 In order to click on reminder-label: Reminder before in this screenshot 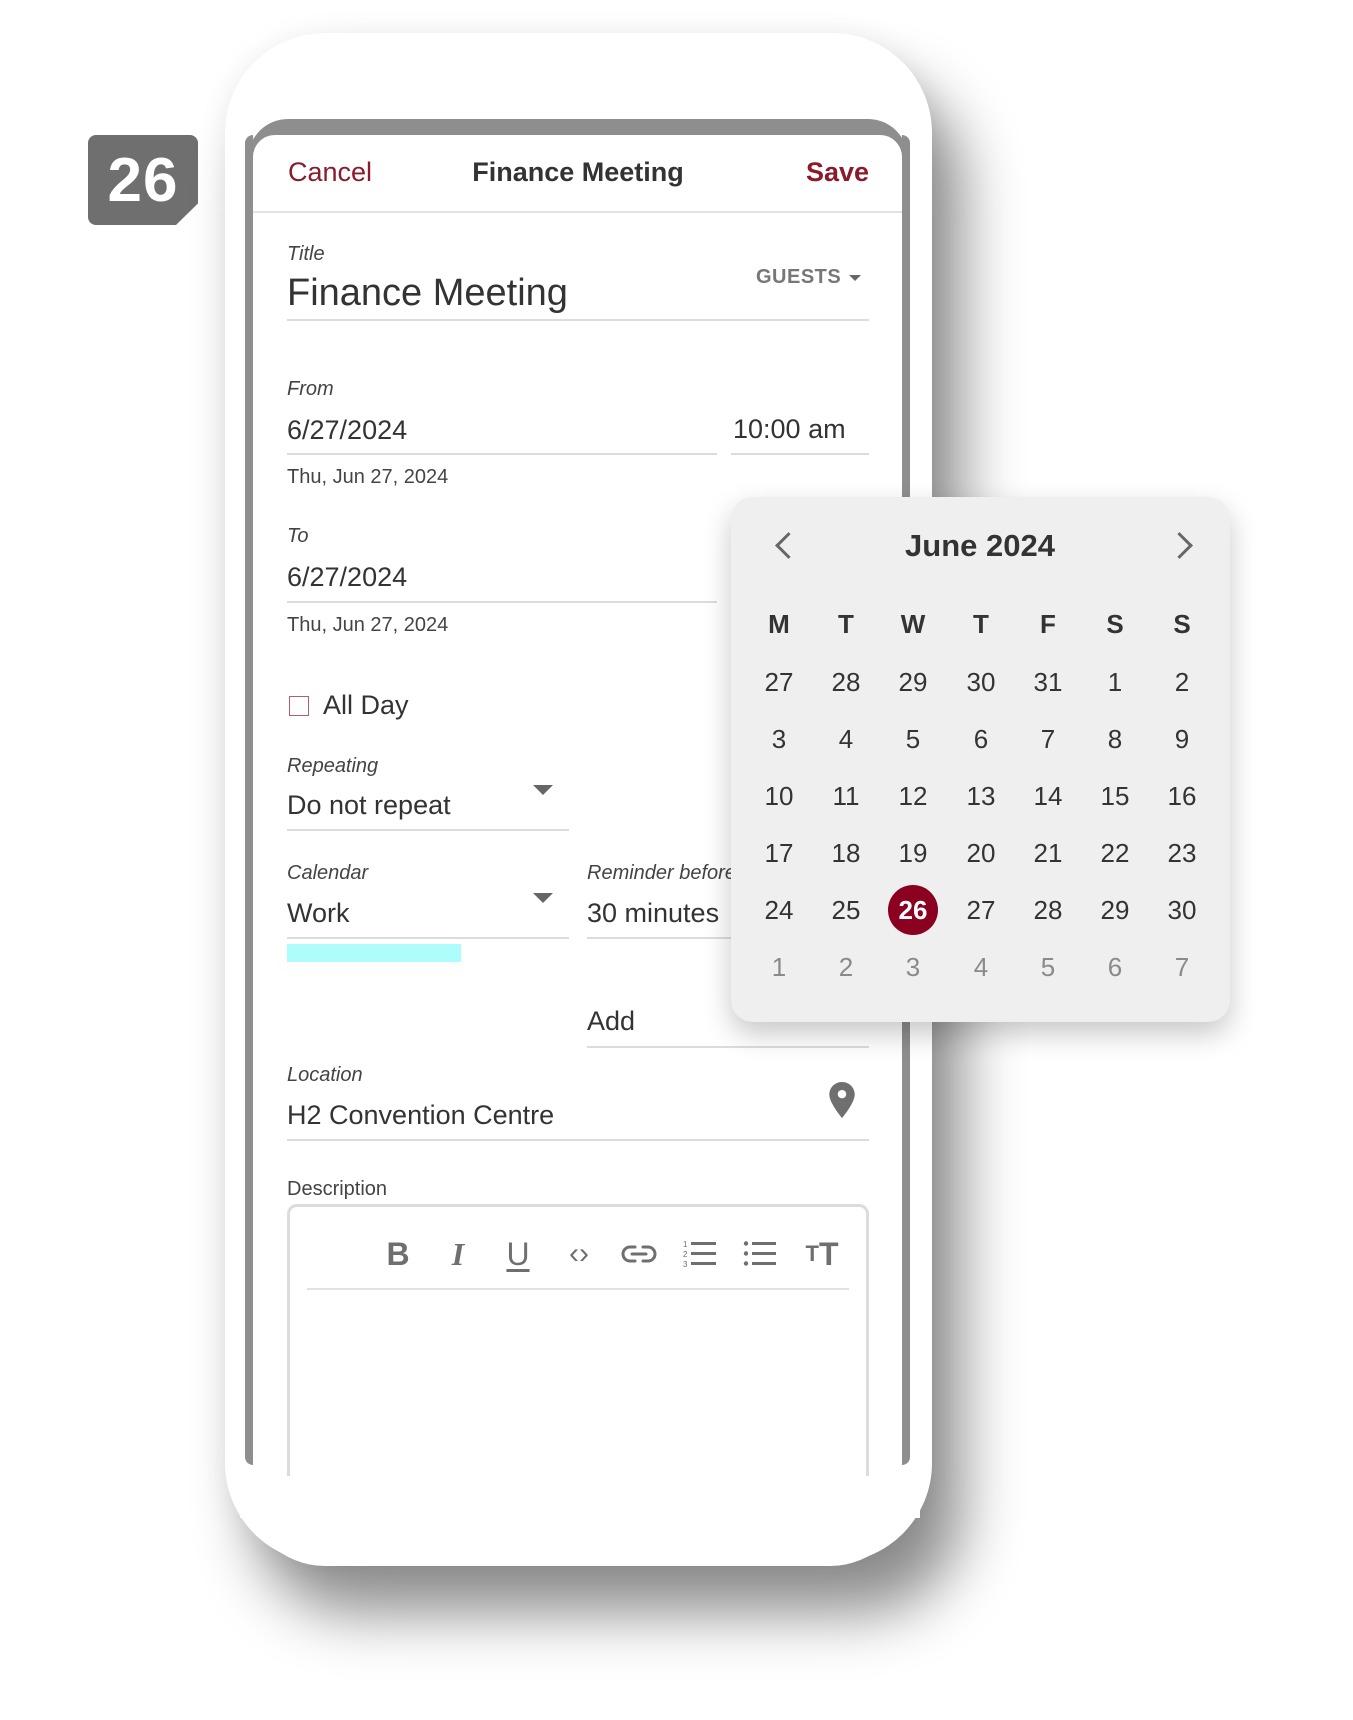, I will do `click(661, 873)`.